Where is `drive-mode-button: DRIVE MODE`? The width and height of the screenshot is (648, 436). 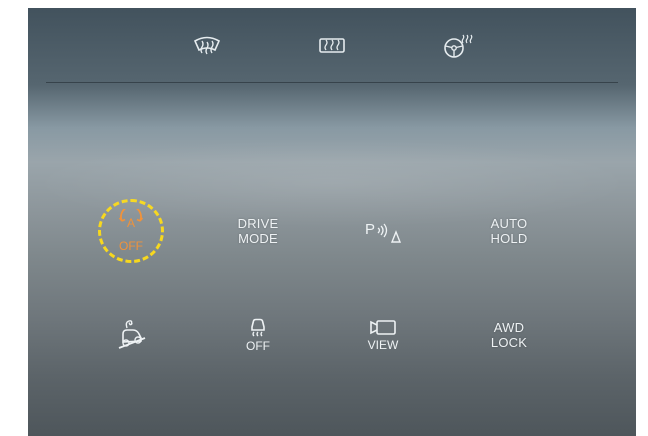 drive-mode-button: DRIVE MODE is located at coordinates (258, 231).